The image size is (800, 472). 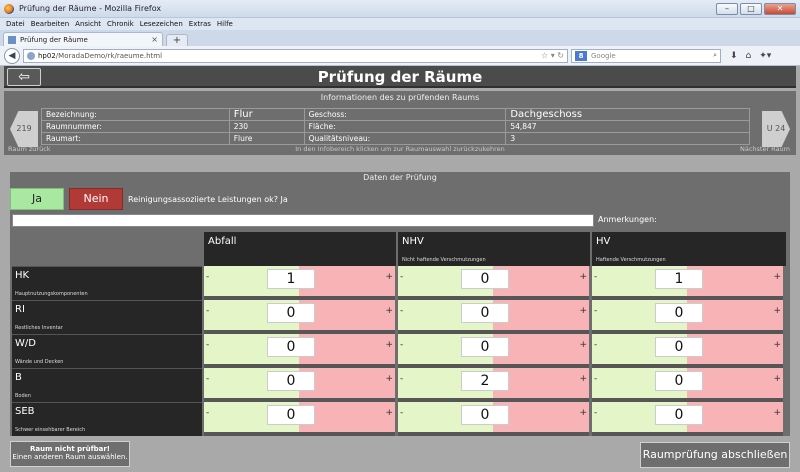 I want to click on previous-room-button: 219, so click(x=24, y=129).